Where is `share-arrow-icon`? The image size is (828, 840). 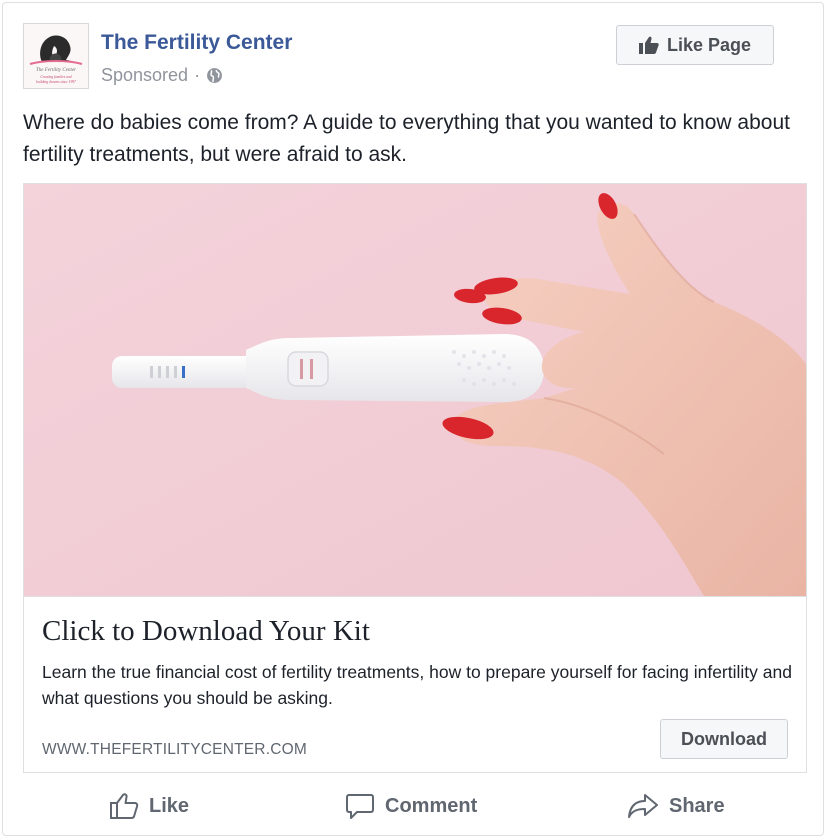
share-arrow-icon is located at coordinates (643, 806).